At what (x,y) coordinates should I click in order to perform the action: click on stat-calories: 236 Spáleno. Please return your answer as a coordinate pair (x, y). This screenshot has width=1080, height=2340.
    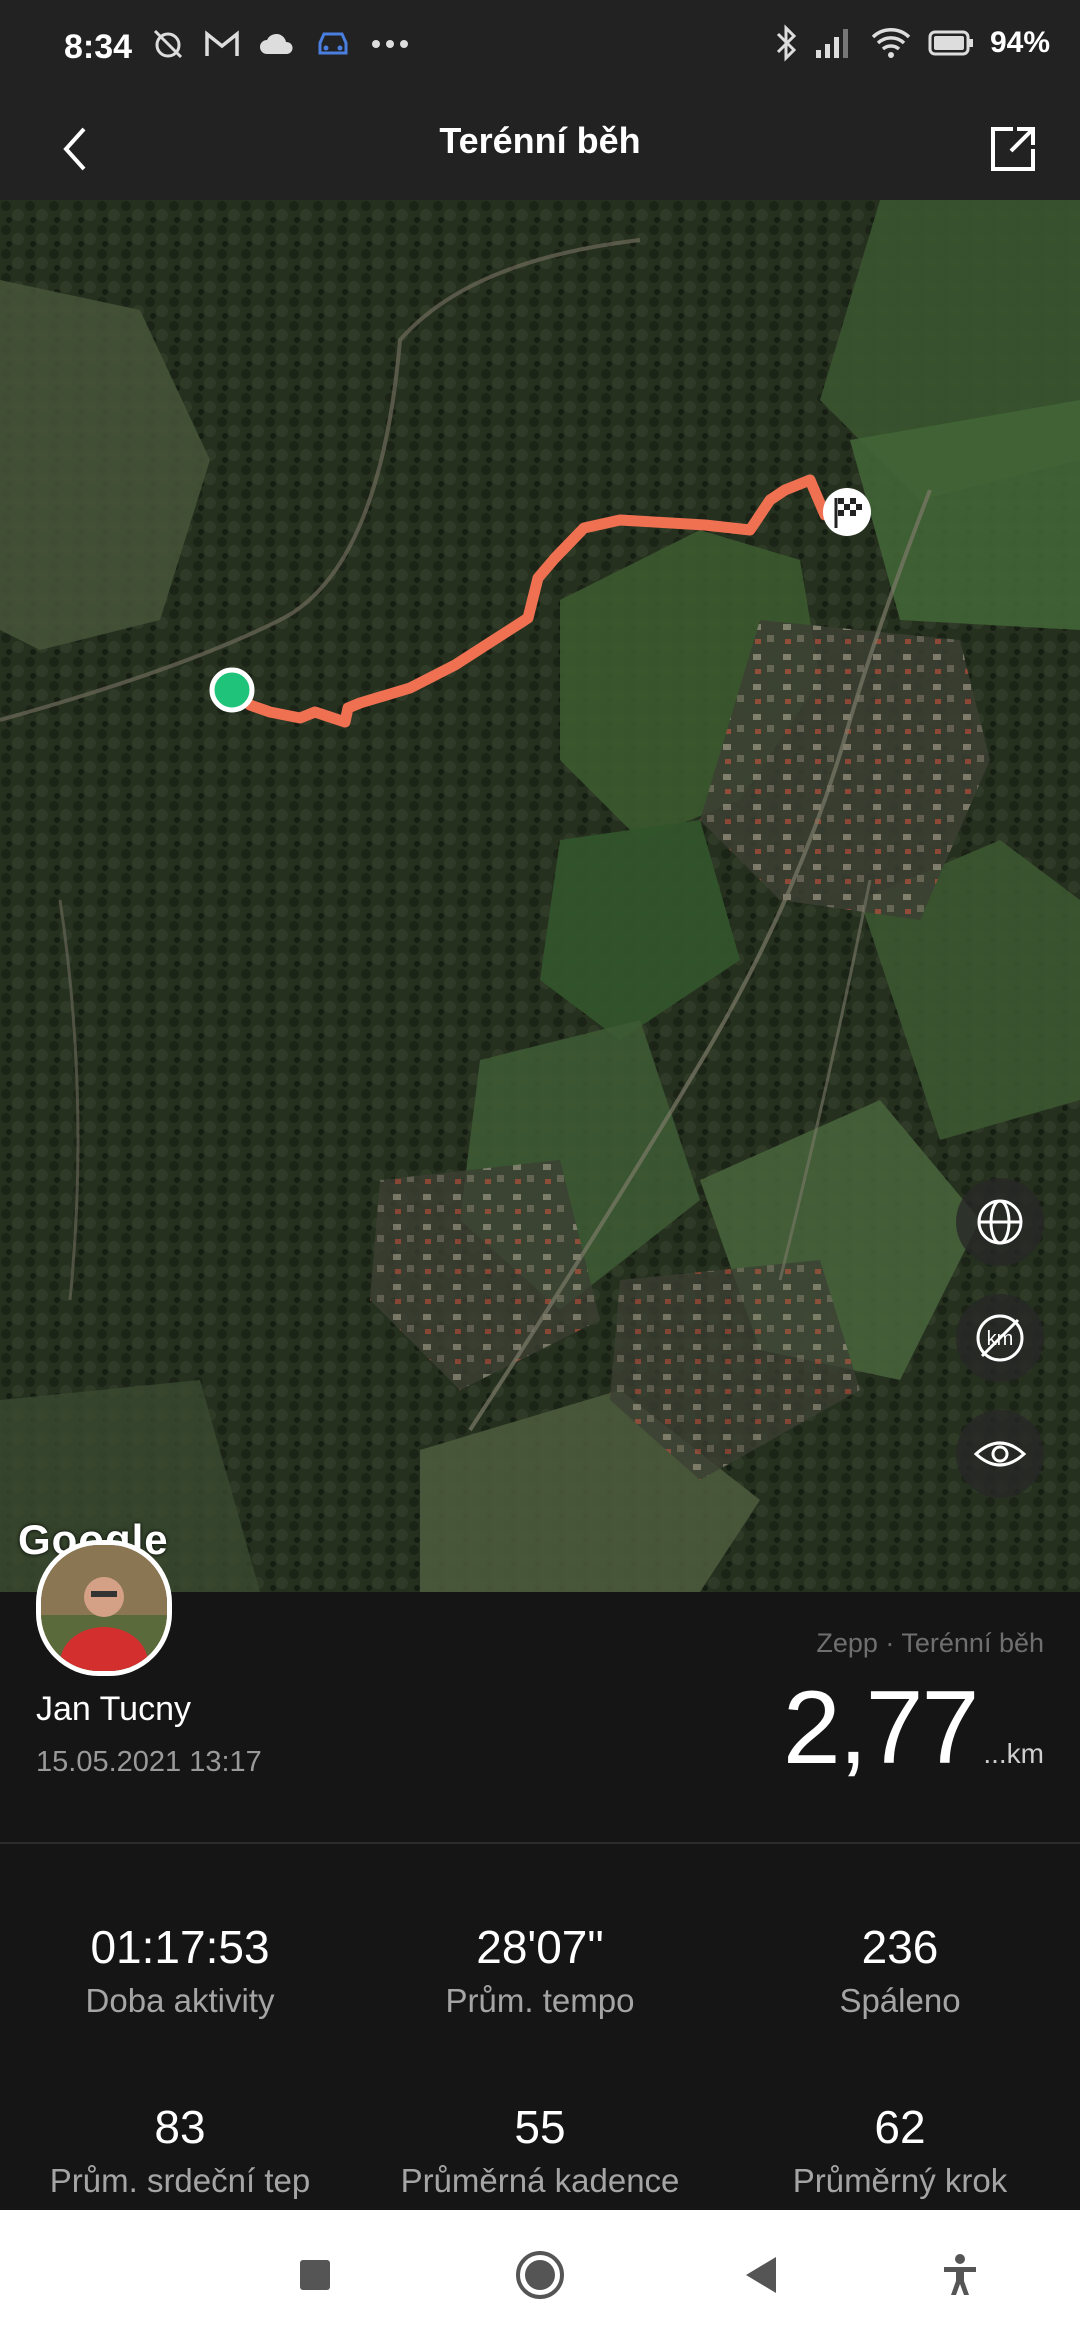
    Looking at the image, I should click on (900, 1970).